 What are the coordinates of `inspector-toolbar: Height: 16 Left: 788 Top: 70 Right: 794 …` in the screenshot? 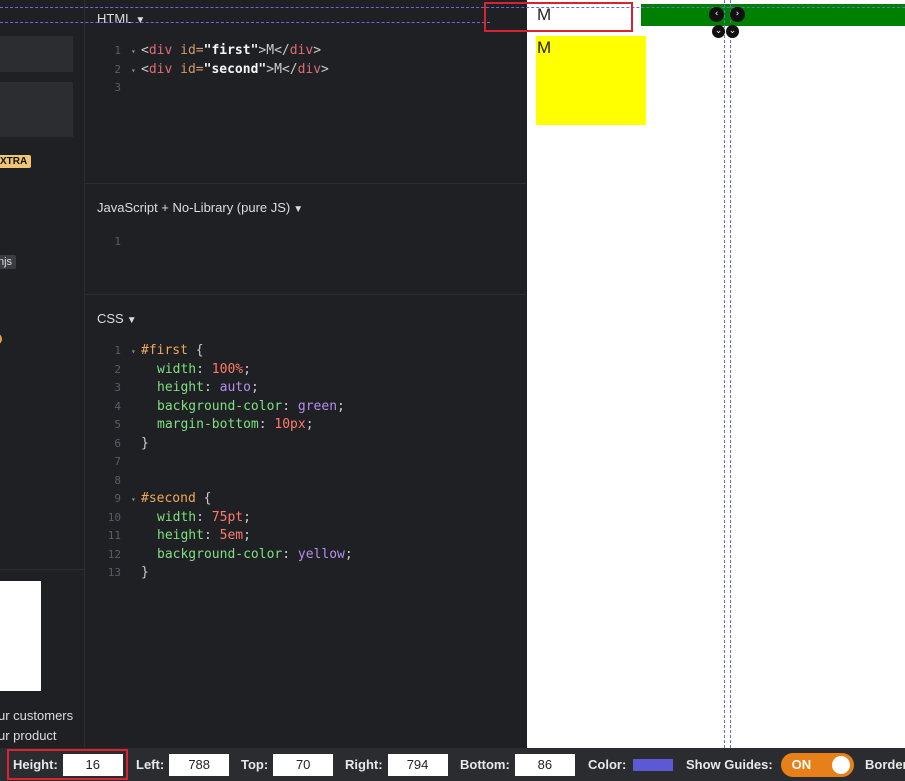 It's located at (452, 764).